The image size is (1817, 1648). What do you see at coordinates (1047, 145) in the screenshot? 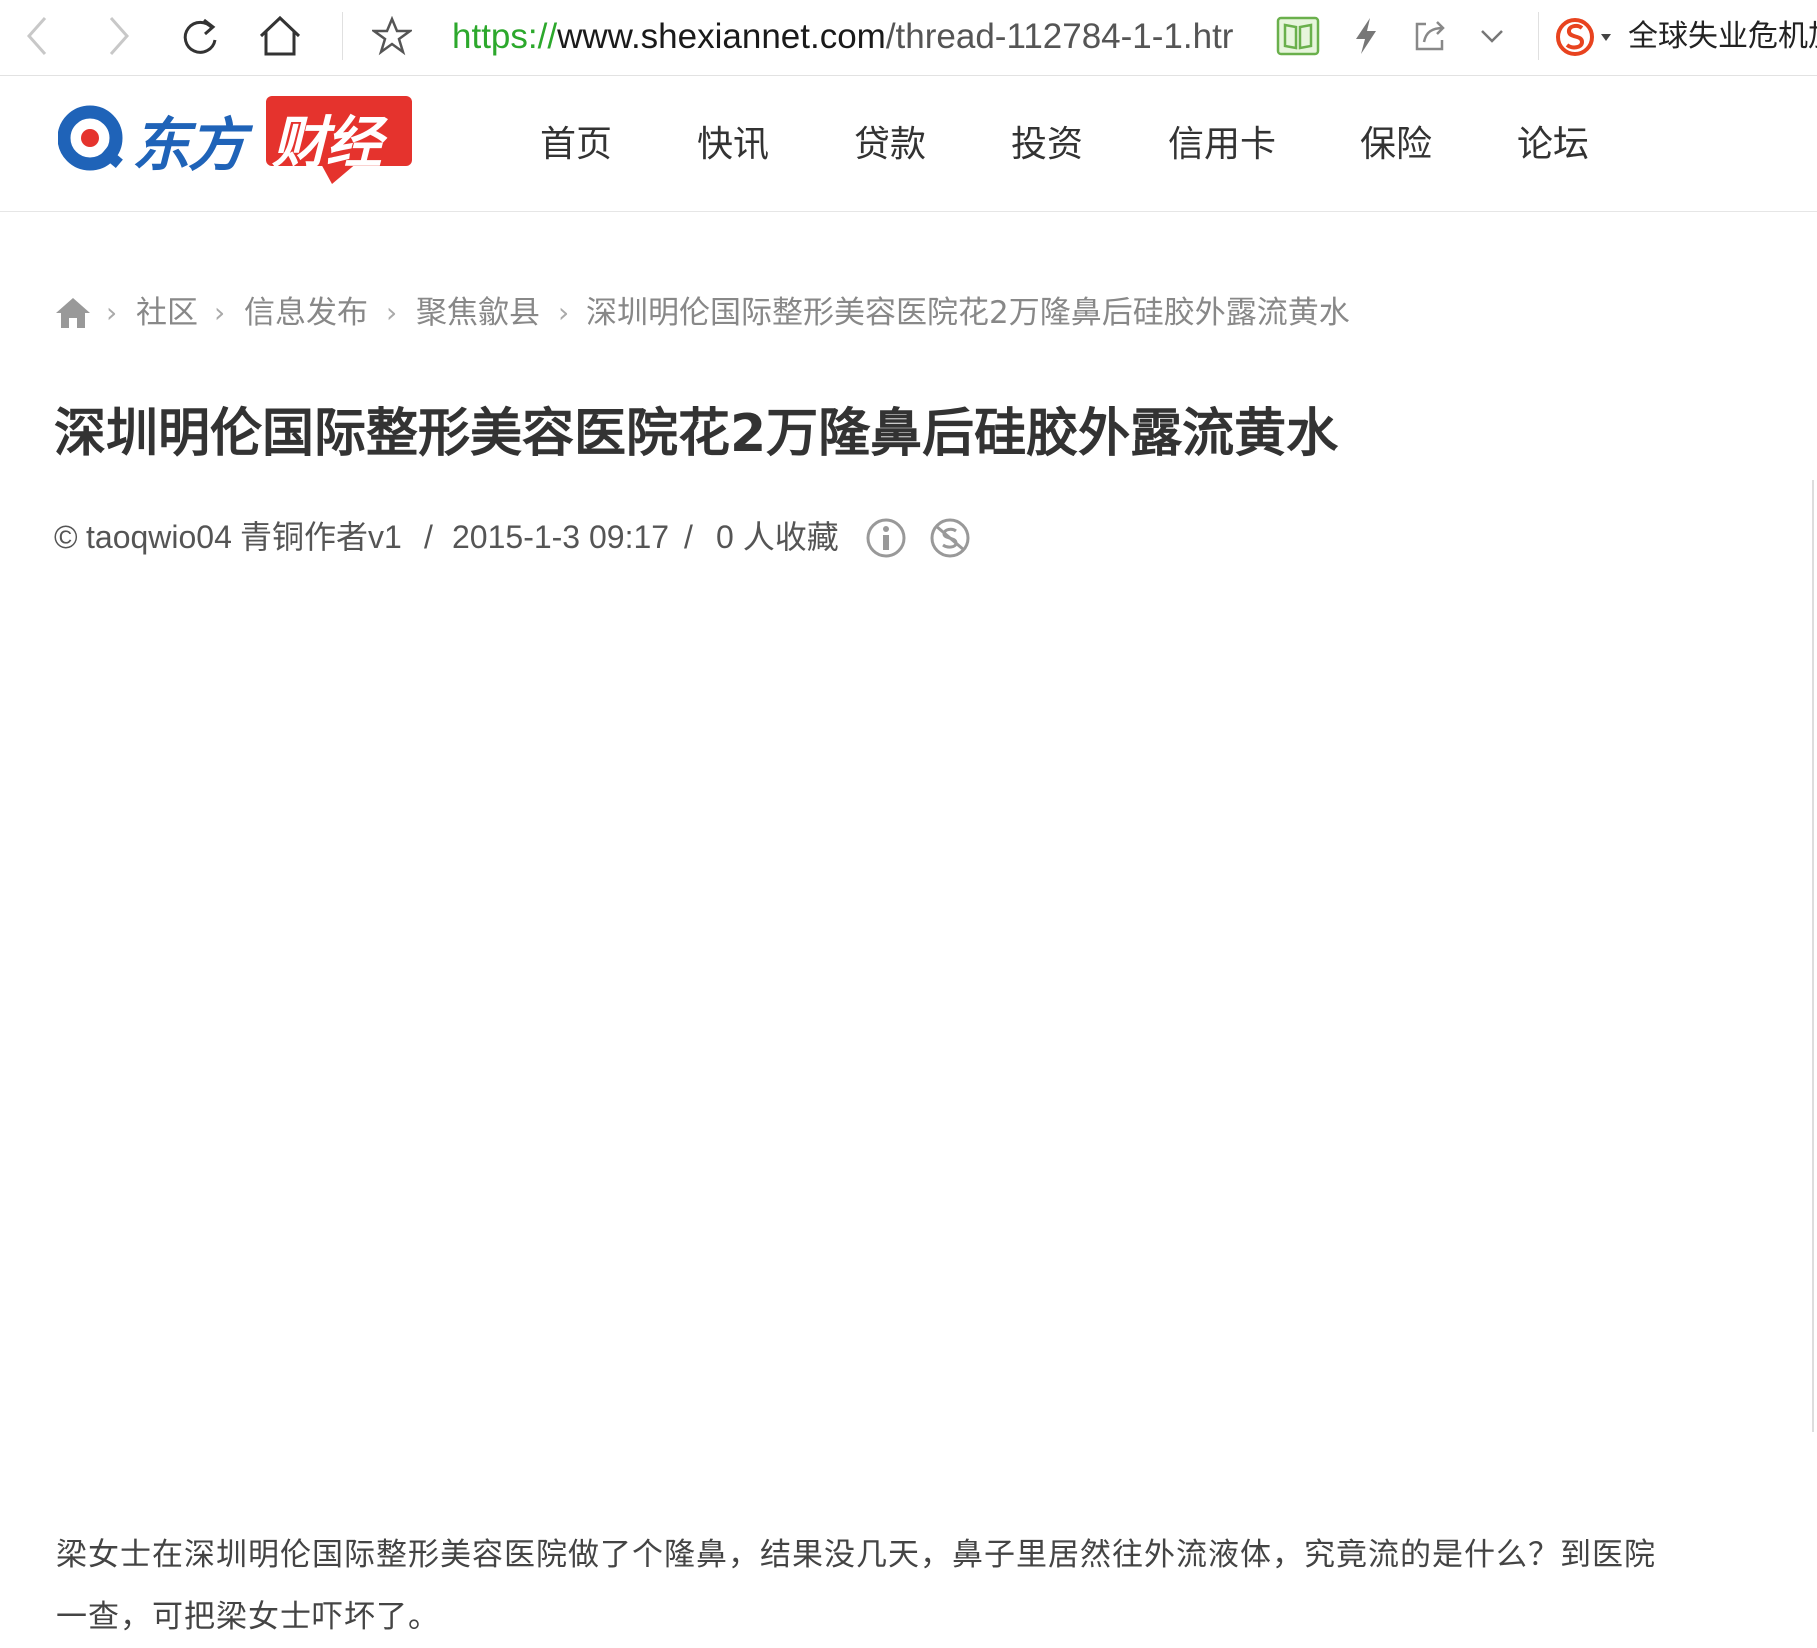
I see `nav-investment: 投资` at bounding box center [1047, 145].